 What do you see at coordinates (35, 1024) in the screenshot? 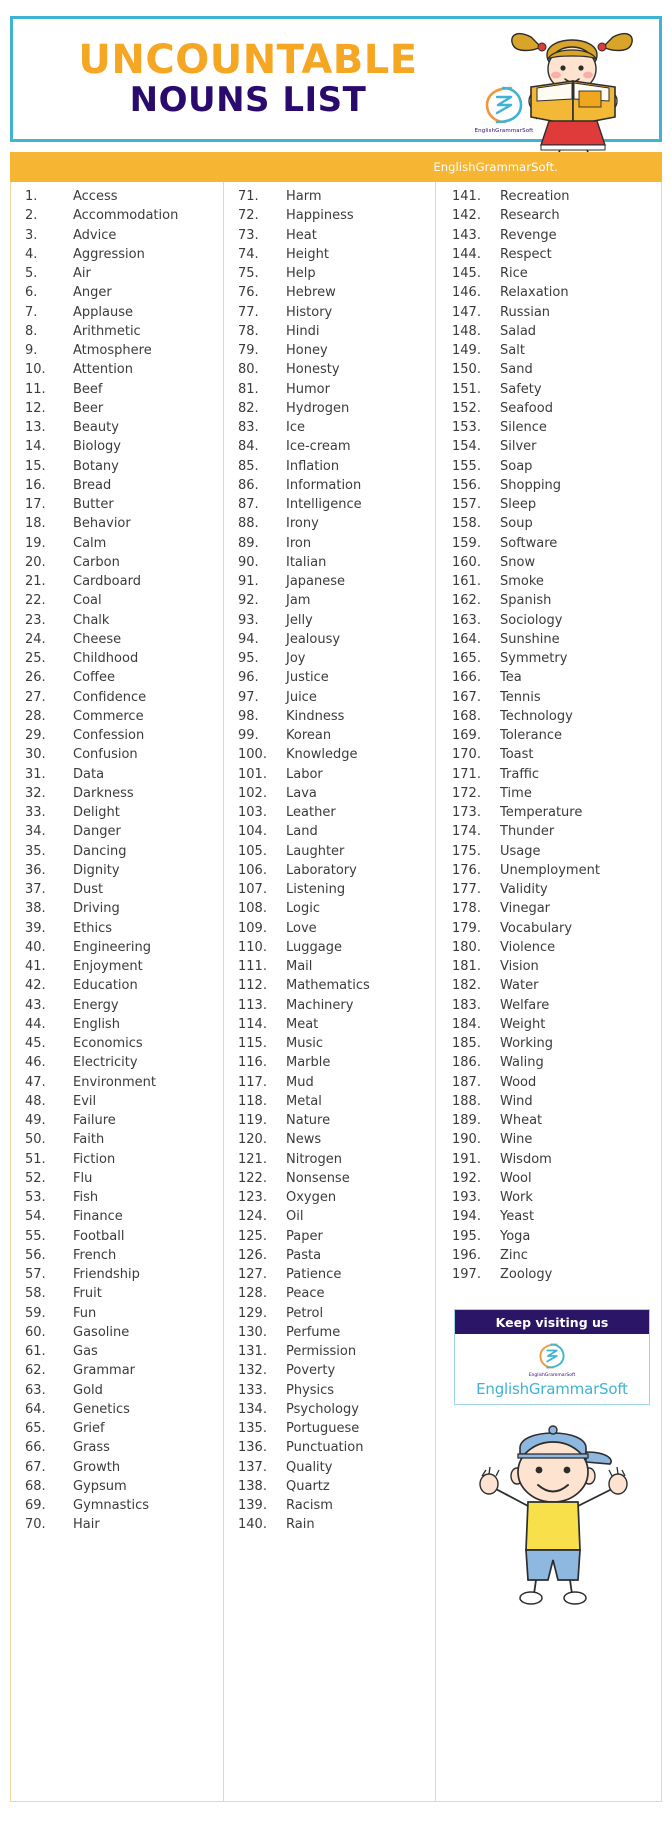
I see `noun-index: 44.` at bounding box center [35, 1024].